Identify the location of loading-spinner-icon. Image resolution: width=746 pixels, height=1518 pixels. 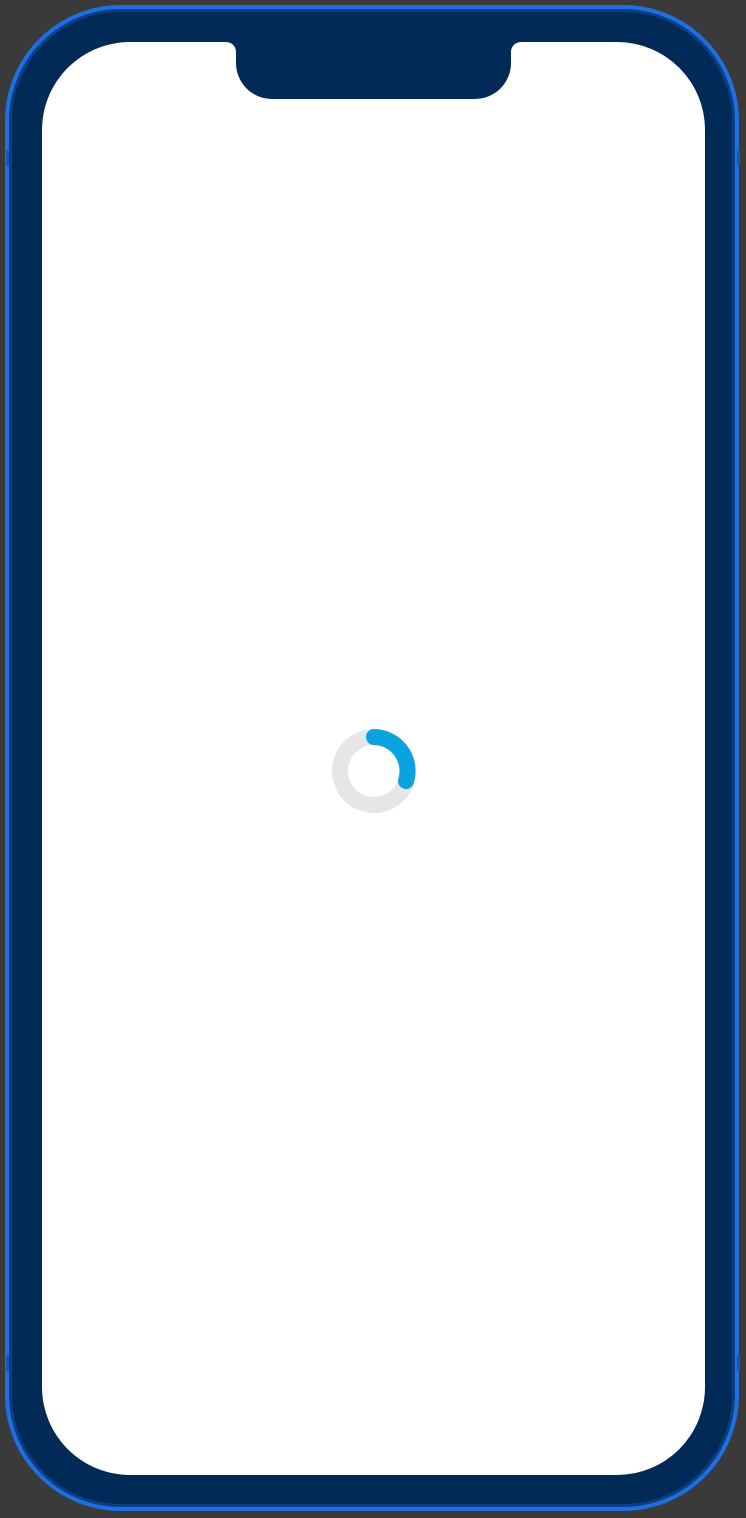
(374, 771).